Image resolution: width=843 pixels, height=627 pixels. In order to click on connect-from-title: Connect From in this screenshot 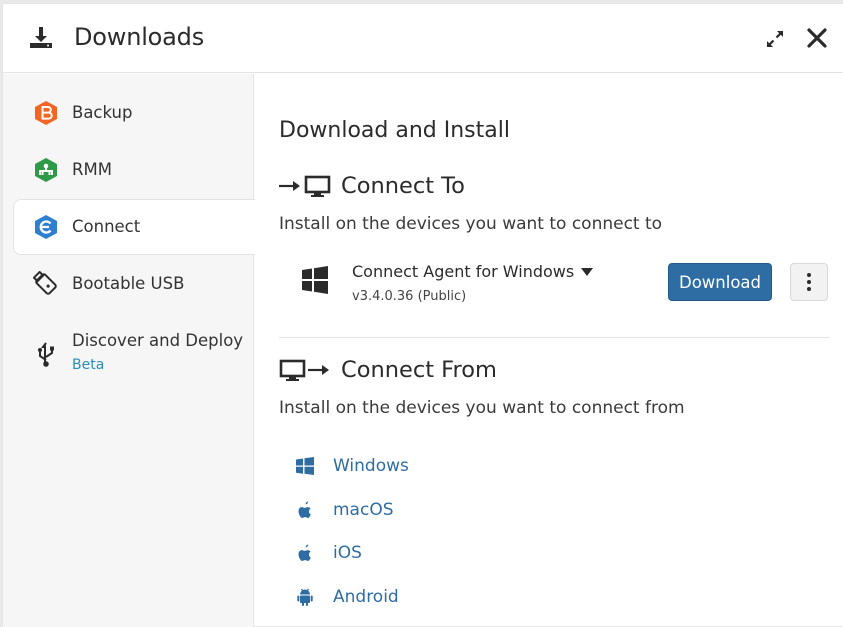, I will do `click(388, 370)`.